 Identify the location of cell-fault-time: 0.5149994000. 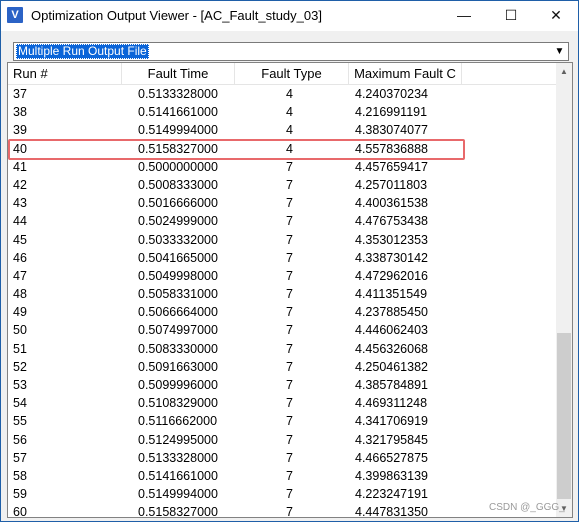
(178, 494).